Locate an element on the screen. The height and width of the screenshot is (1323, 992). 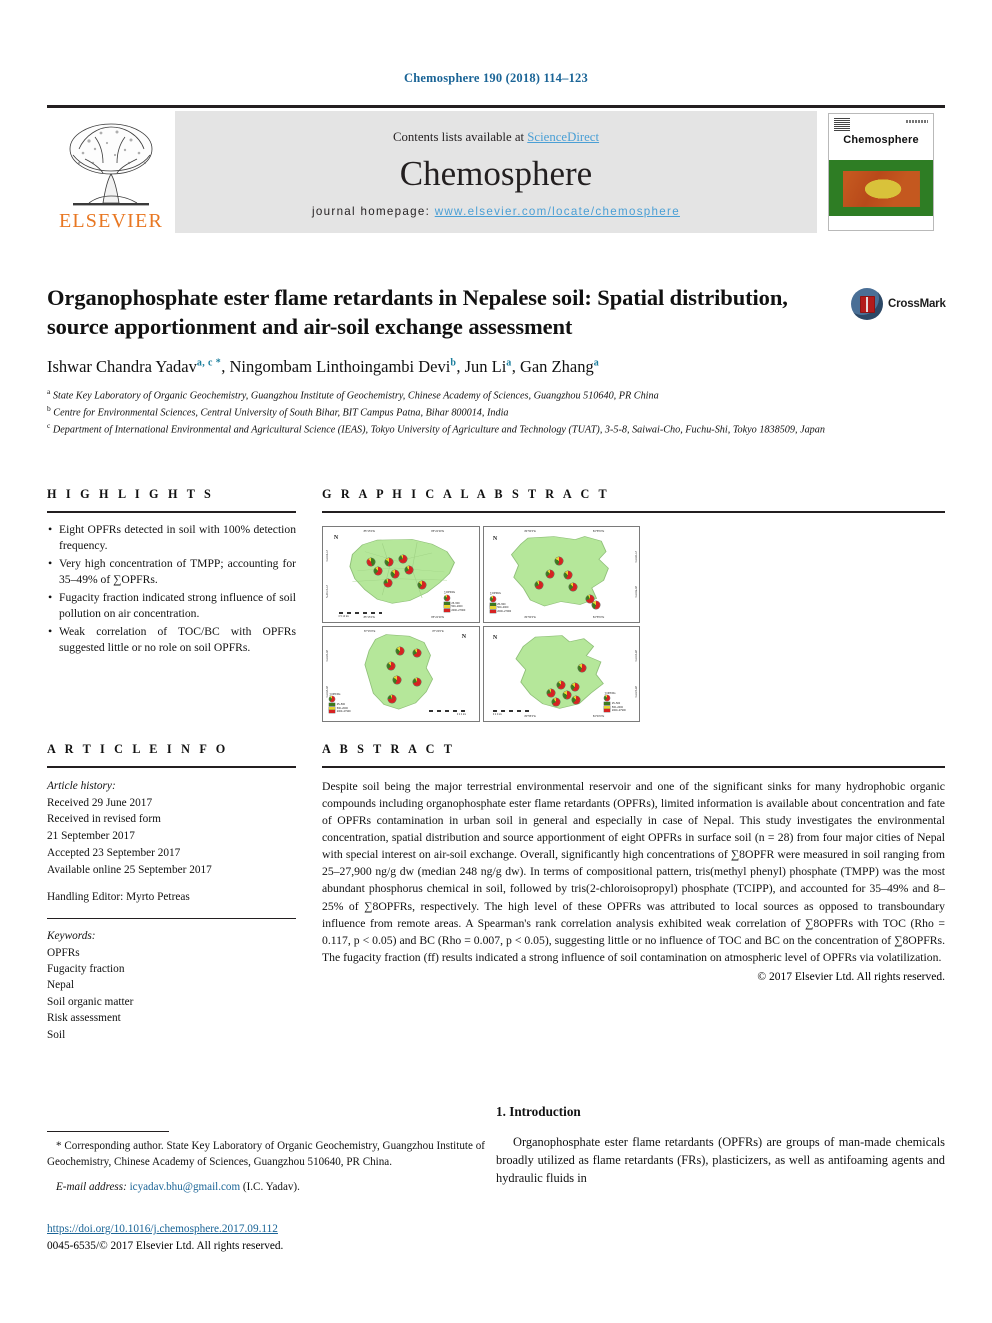
cover-artwork-leaves is located at coordinates (881, 189).